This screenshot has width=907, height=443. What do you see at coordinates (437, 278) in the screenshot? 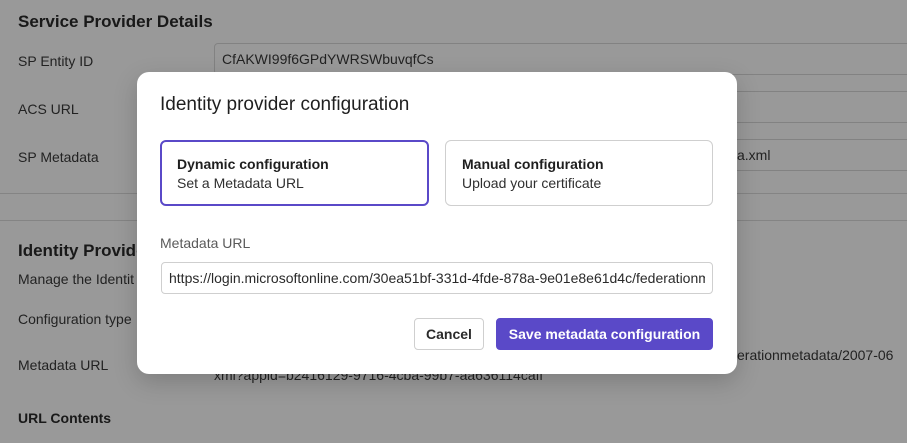
I see `metadata-url-input` at bounding box center [437, 278].